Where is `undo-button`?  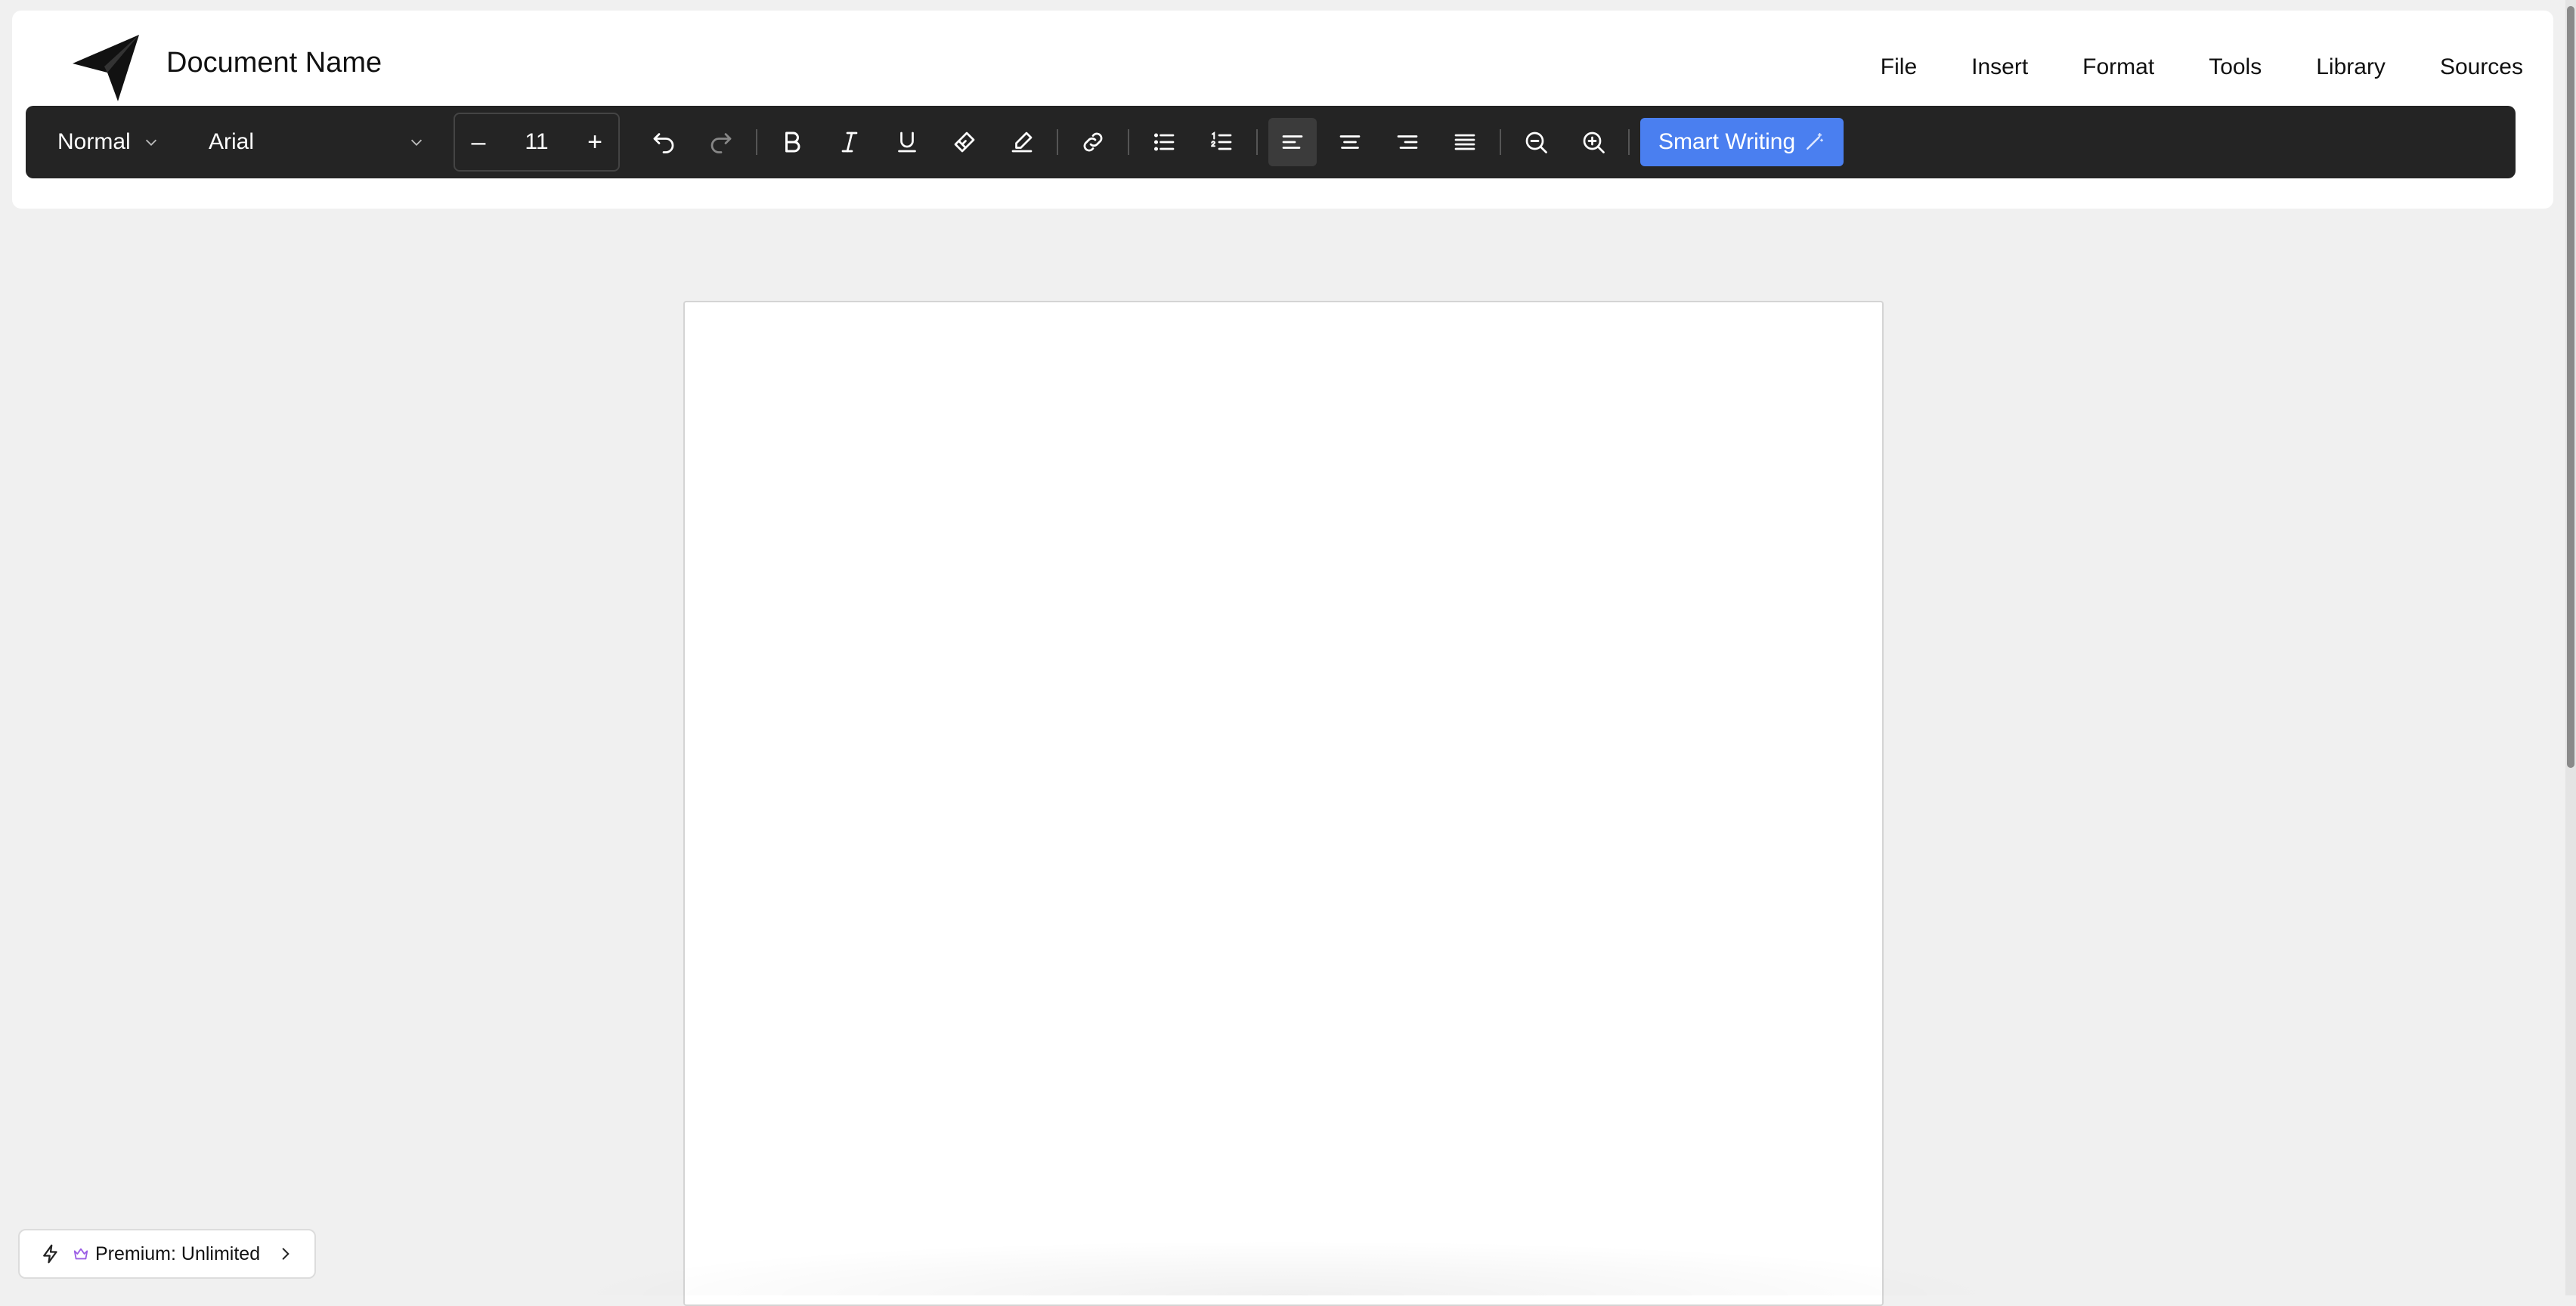 undo-button is located at coordinates (663, 142).